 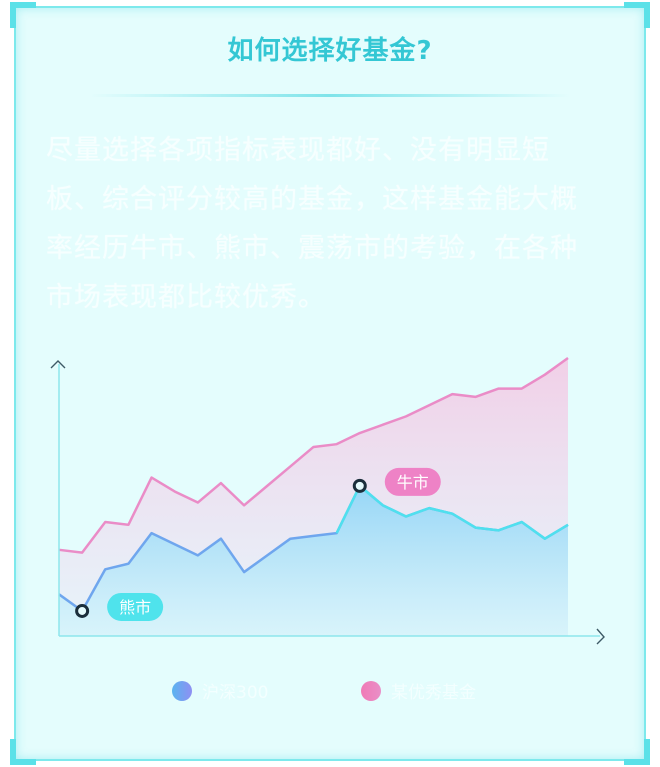 I want to click on title-divider, so click(x=330, y=95).